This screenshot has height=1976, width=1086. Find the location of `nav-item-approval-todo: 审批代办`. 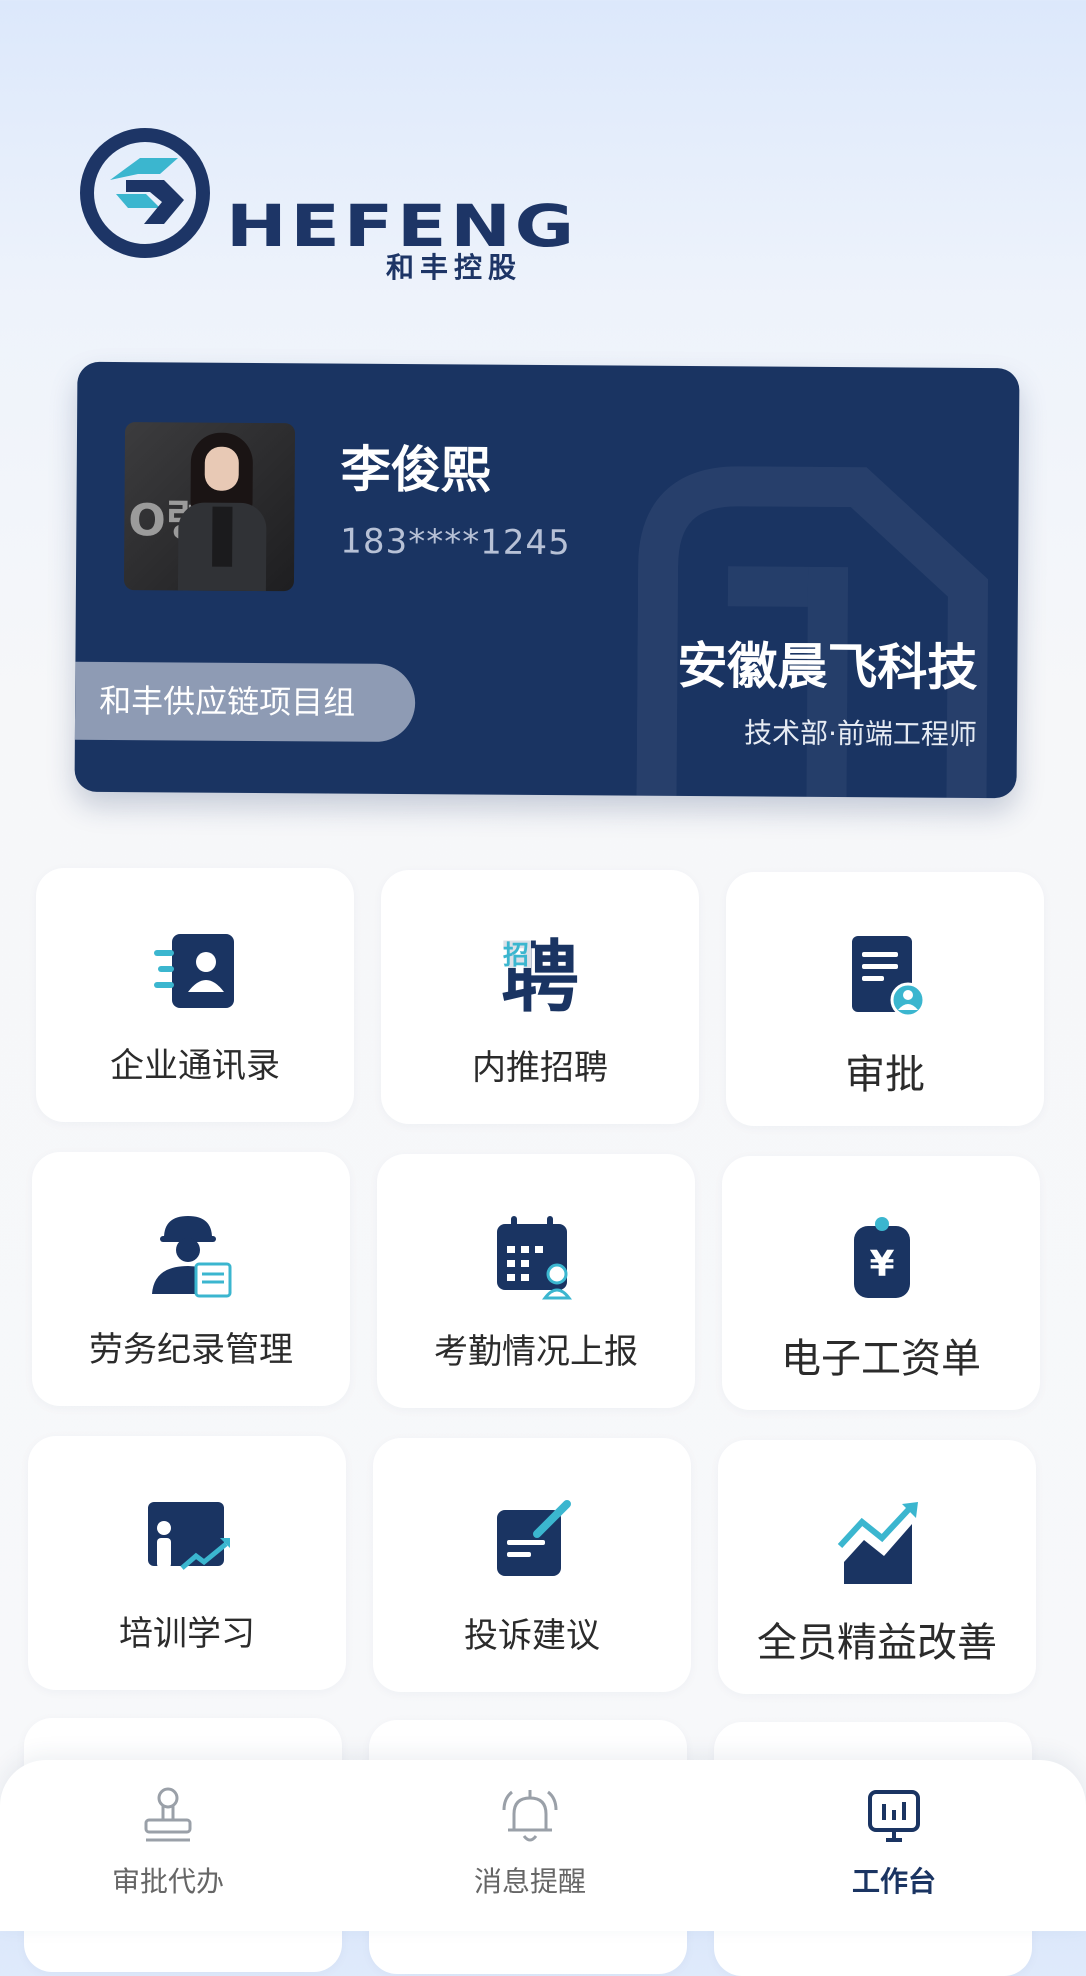

nav-item-approval-todo: 审批代办 is located at coordinates (168, 1845).